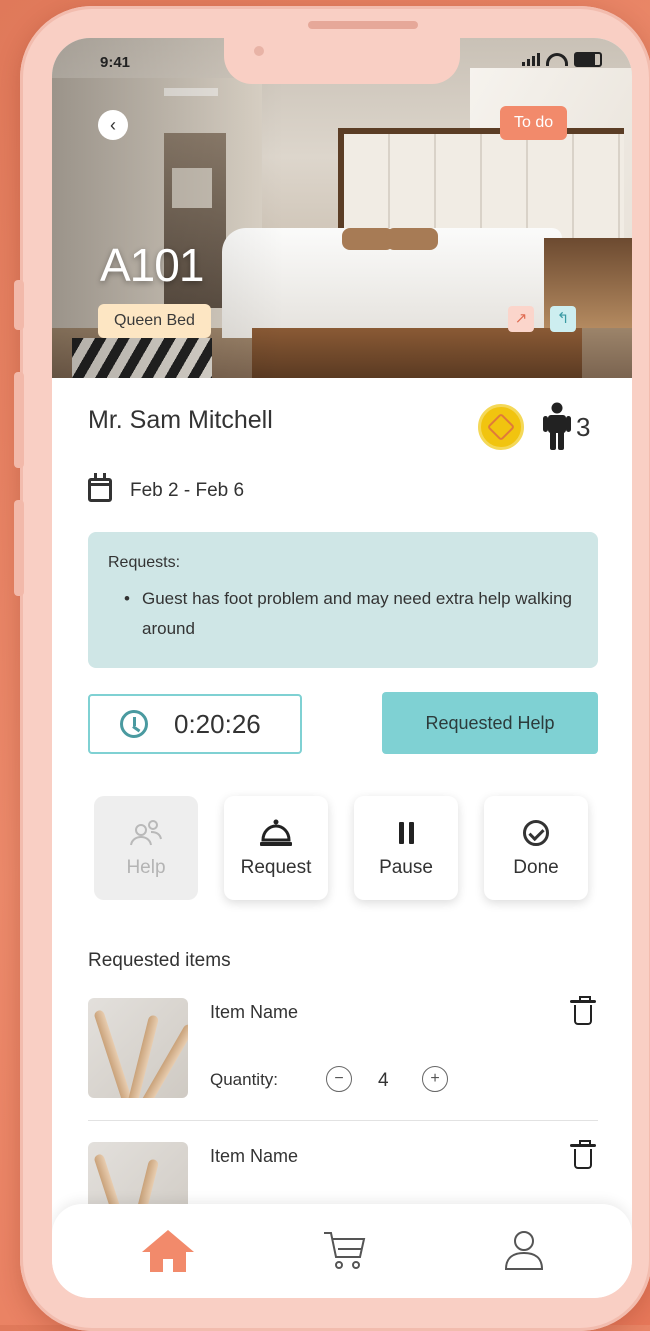 The image size is (650, 1331). What do you see at coordinates (342, 61) in the screenshot?
I see `notch` at bounding box center [342, 61].